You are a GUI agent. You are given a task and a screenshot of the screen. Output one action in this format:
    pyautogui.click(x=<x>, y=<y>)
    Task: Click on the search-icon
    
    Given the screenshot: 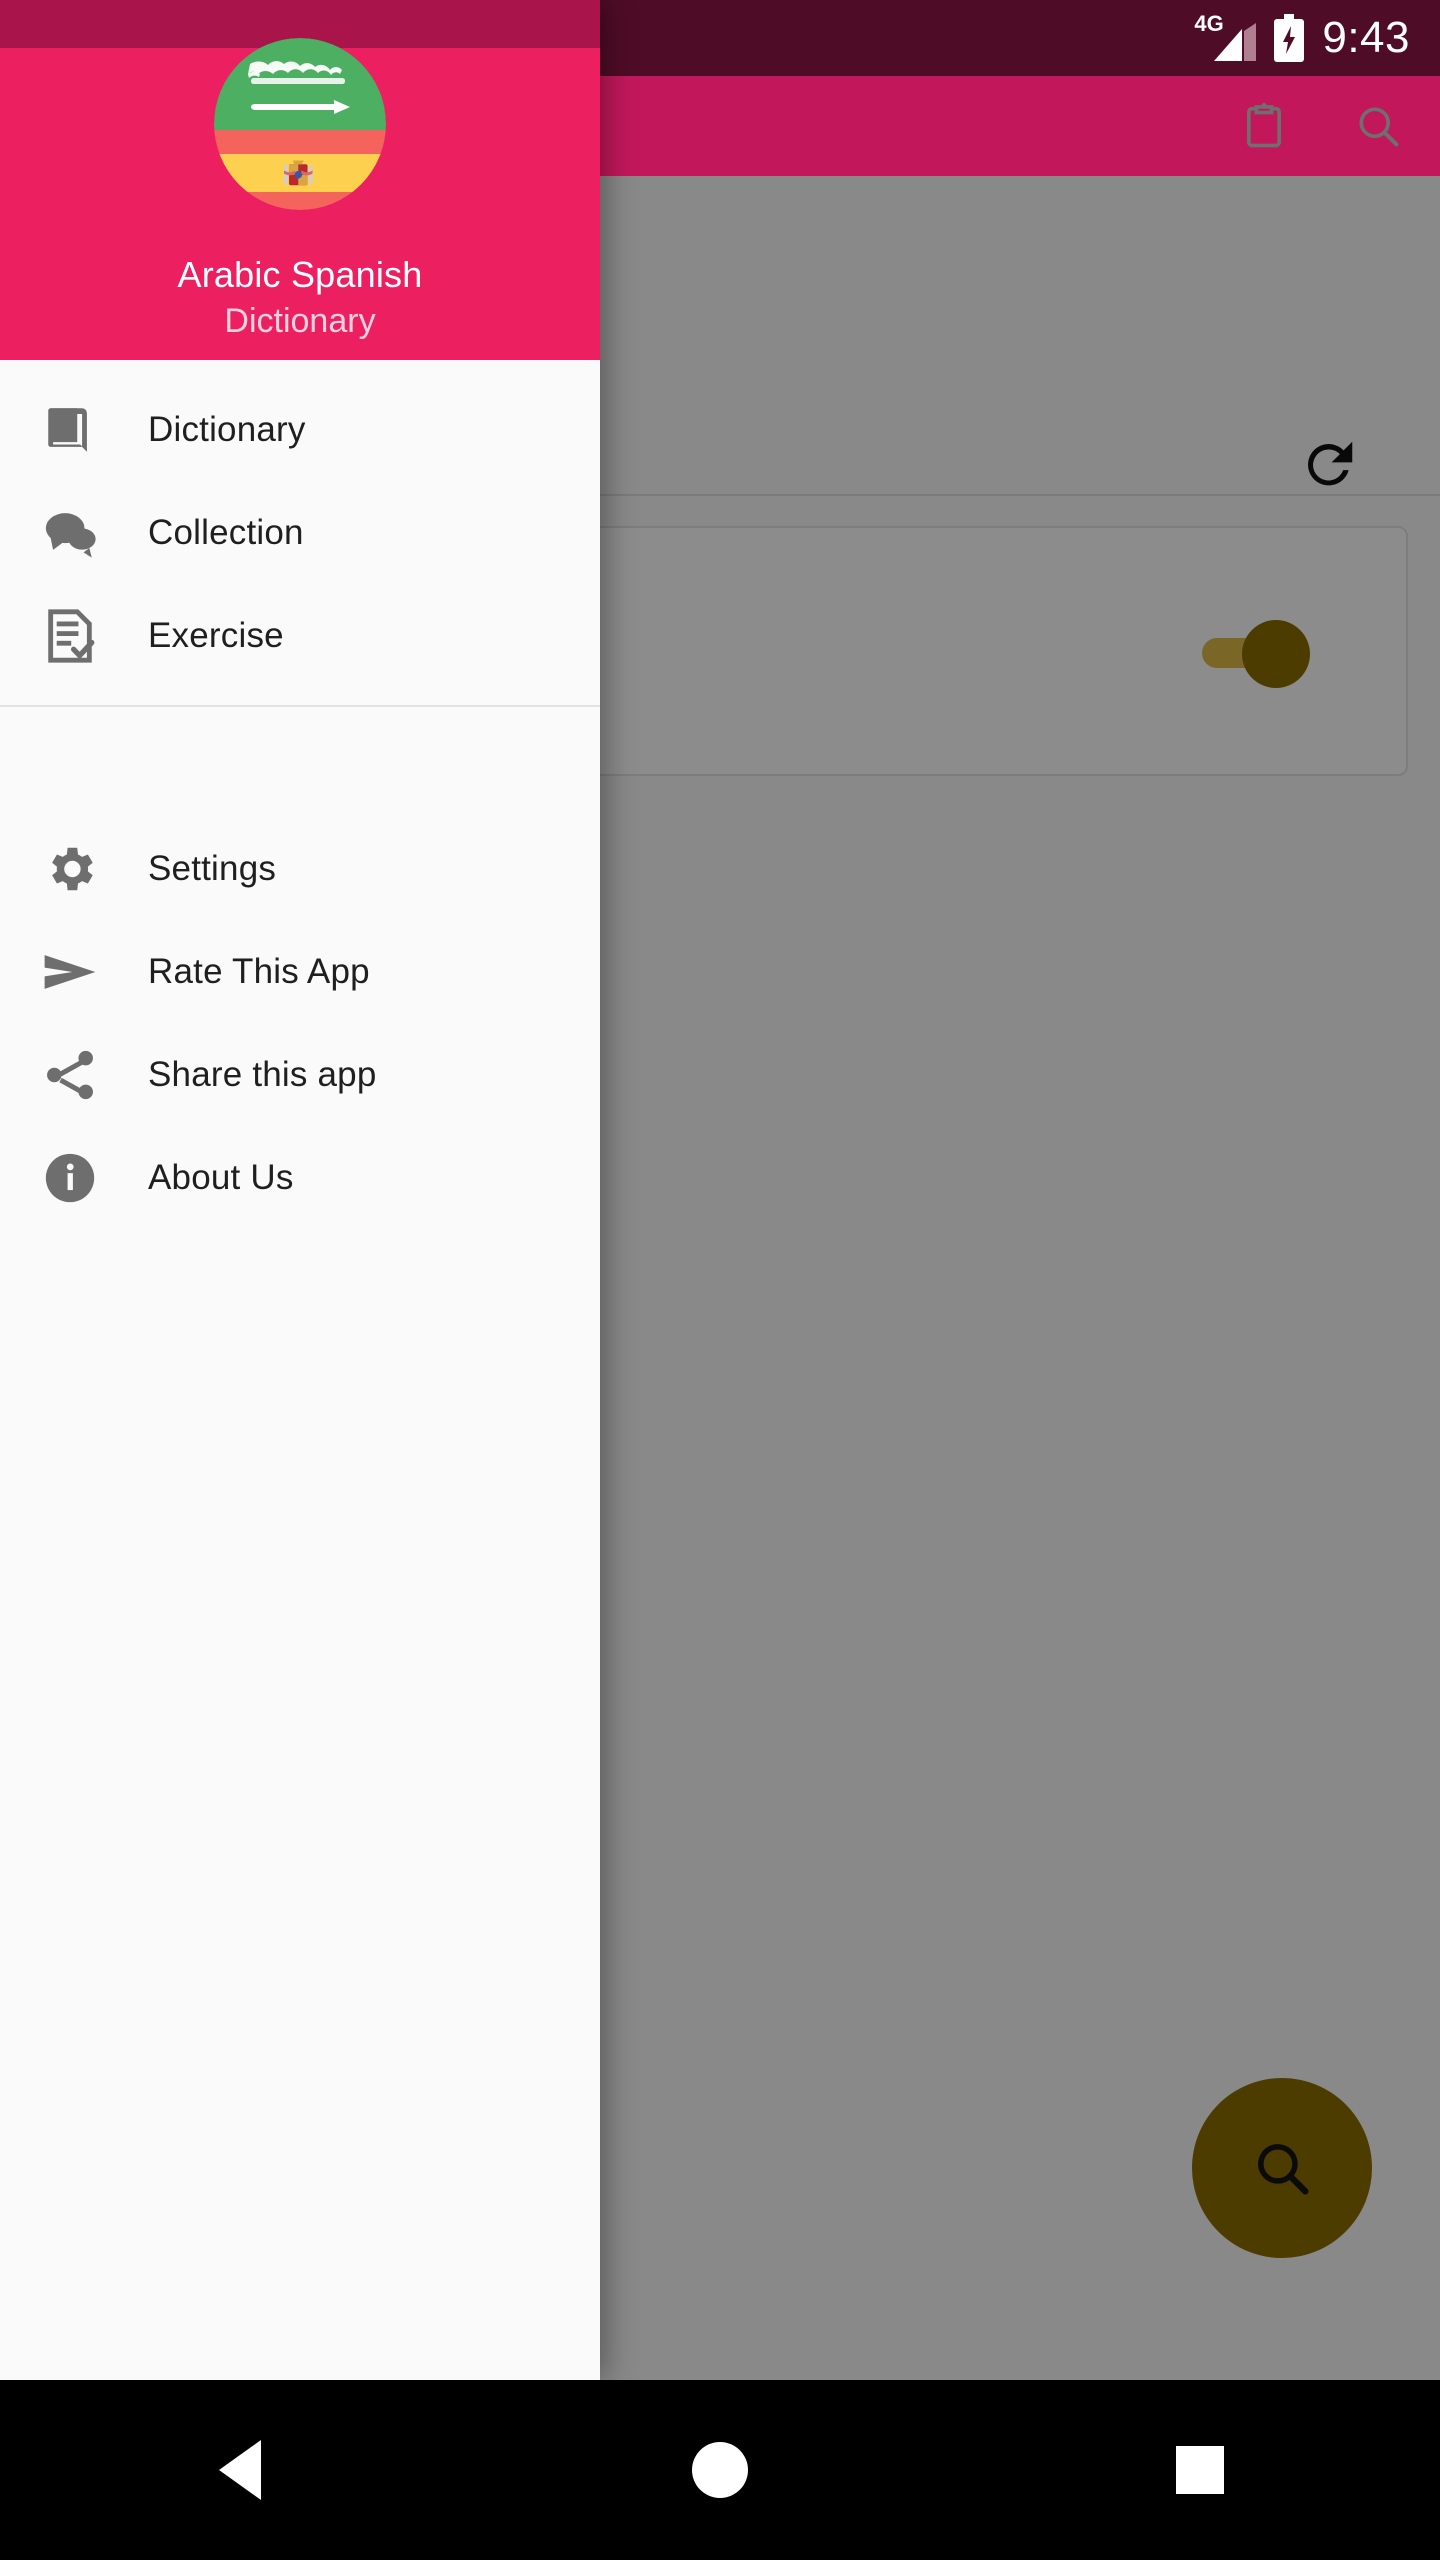 What is the action you would take?
    pyautogui.click(x=1378, y=126)
    